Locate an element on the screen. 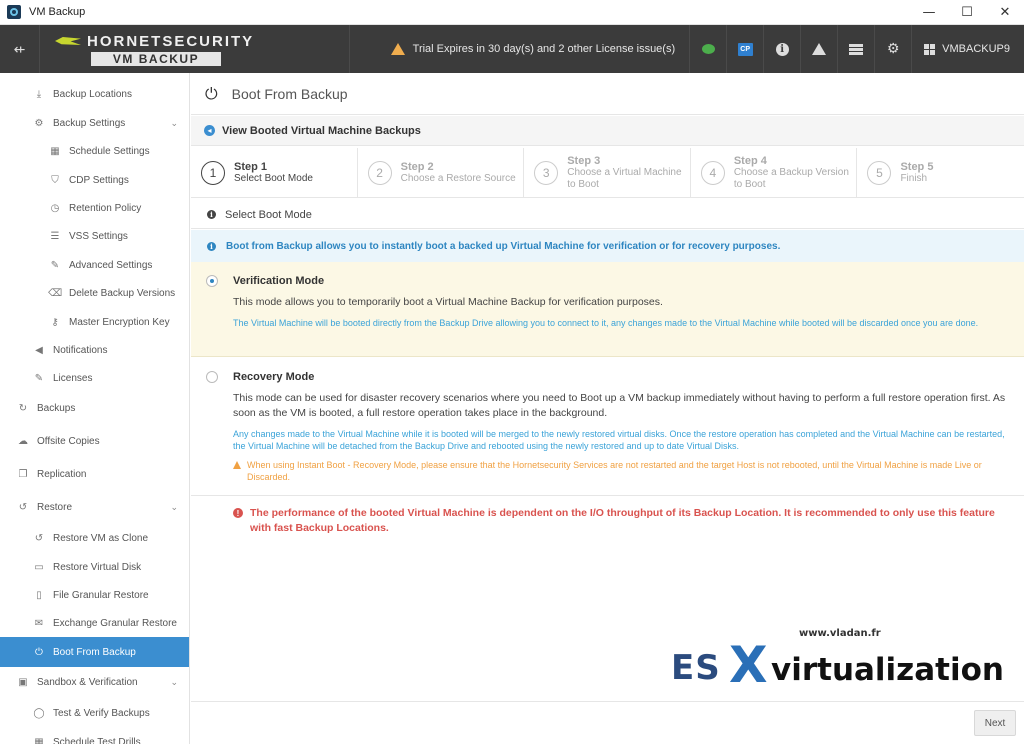 The height and width of the screenshot is (744, 1024). sidebar-item-schedule-settings: ▦ Schedule Settings is located at coordinates (94, 151).